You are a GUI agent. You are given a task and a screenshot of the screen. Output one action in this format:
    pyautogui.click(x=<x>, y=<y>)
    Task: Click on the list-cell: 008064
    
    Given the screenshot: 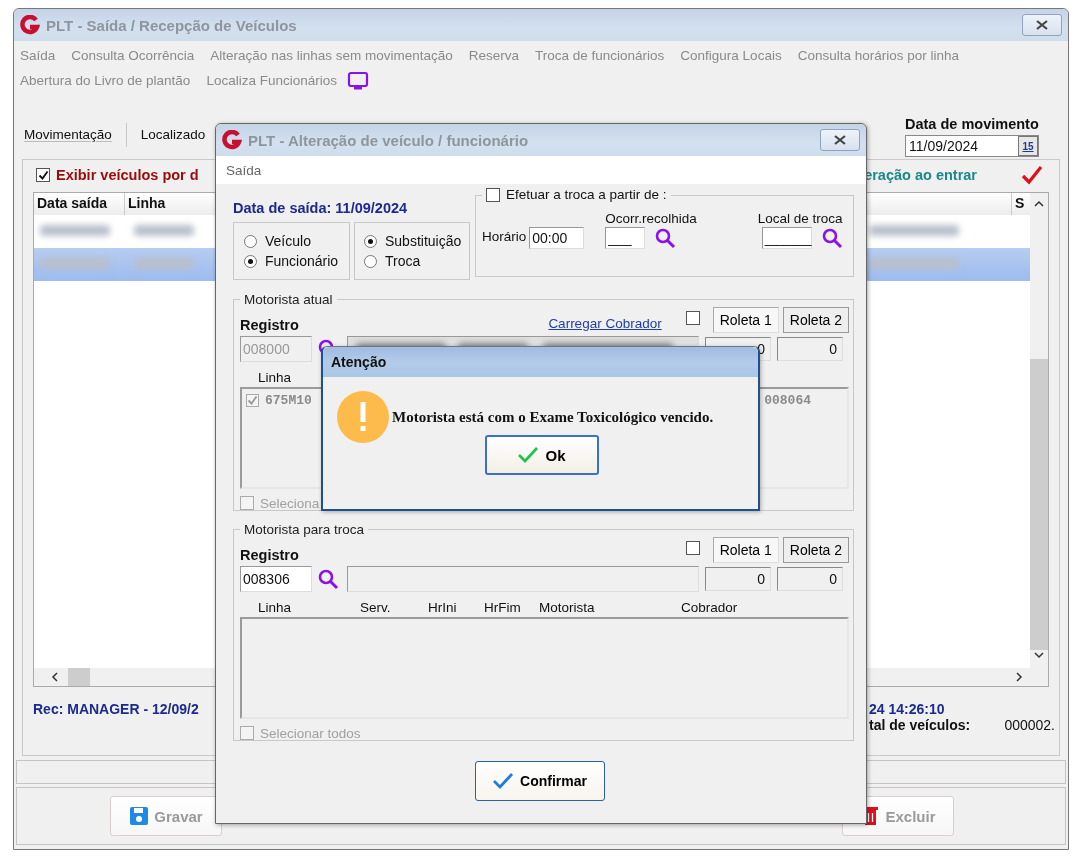 What is the action you would take?
    pyautogui.click(x=787, y=400)
    